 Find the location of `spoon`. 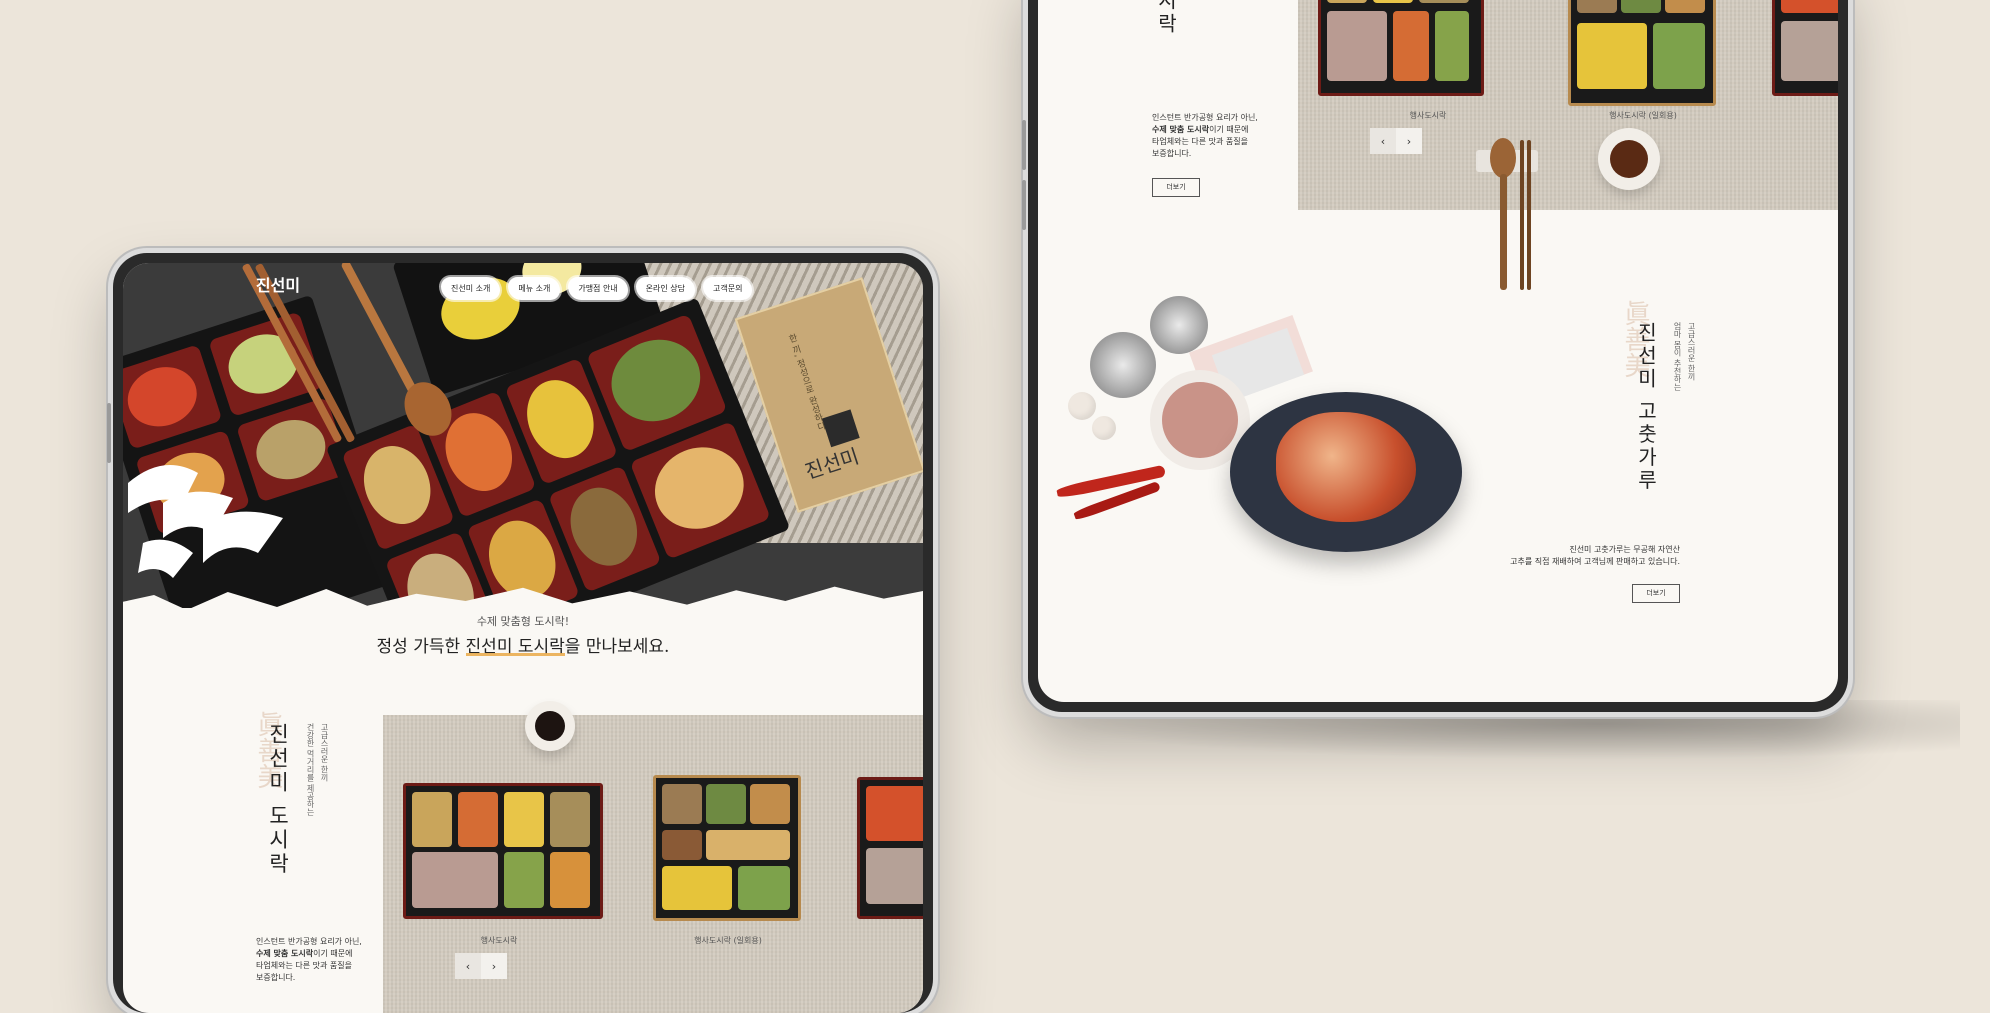

spoon is located at coordinates (1503, 158).